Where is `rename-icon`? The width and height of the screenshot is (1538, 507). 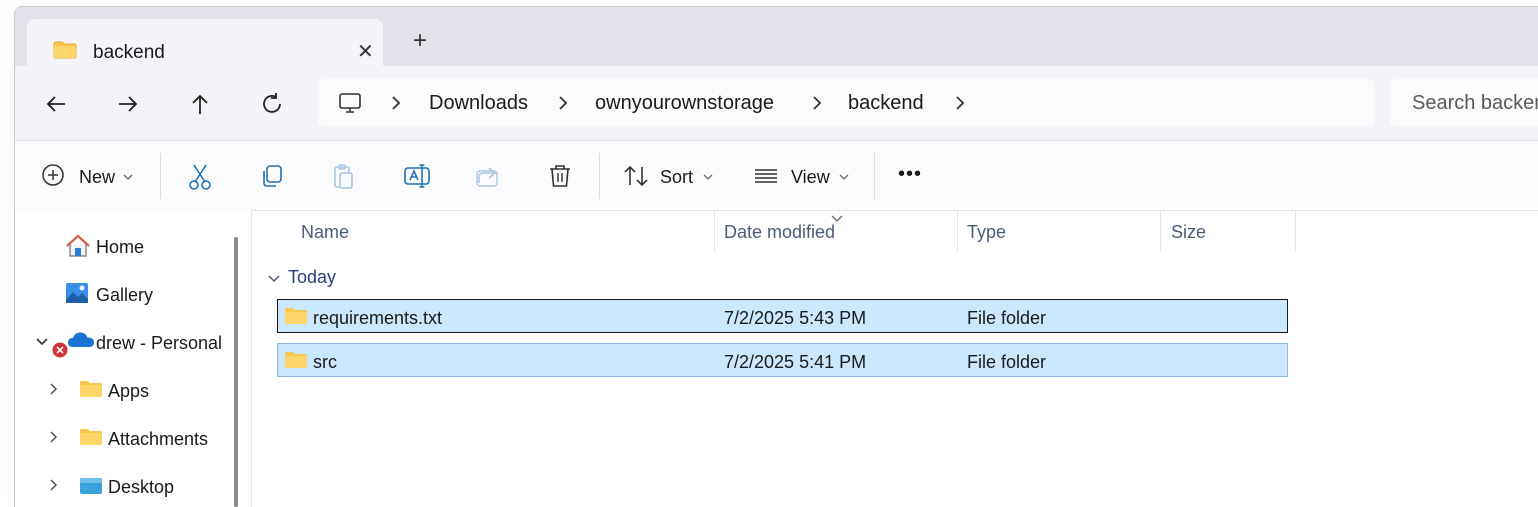
rename-icon is located at coordinates (417, 176).